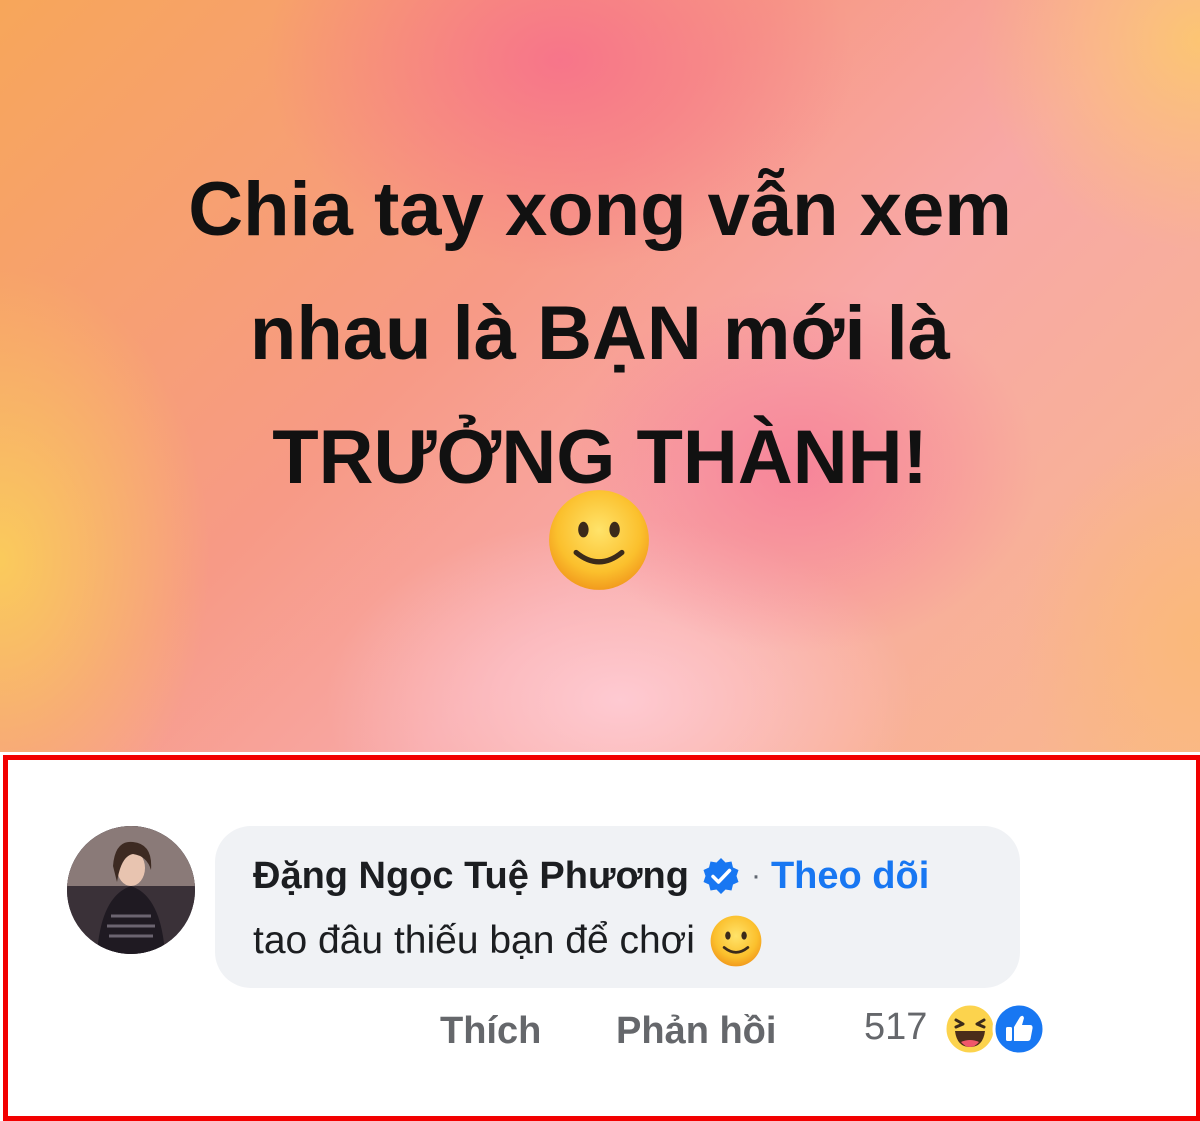 This screenshot has width=1200, height=1121. What do you see at coordinates (1019, 1029) in the screenshot?
I see `like-reaction-icon` at bounding box center [1019, 1029].